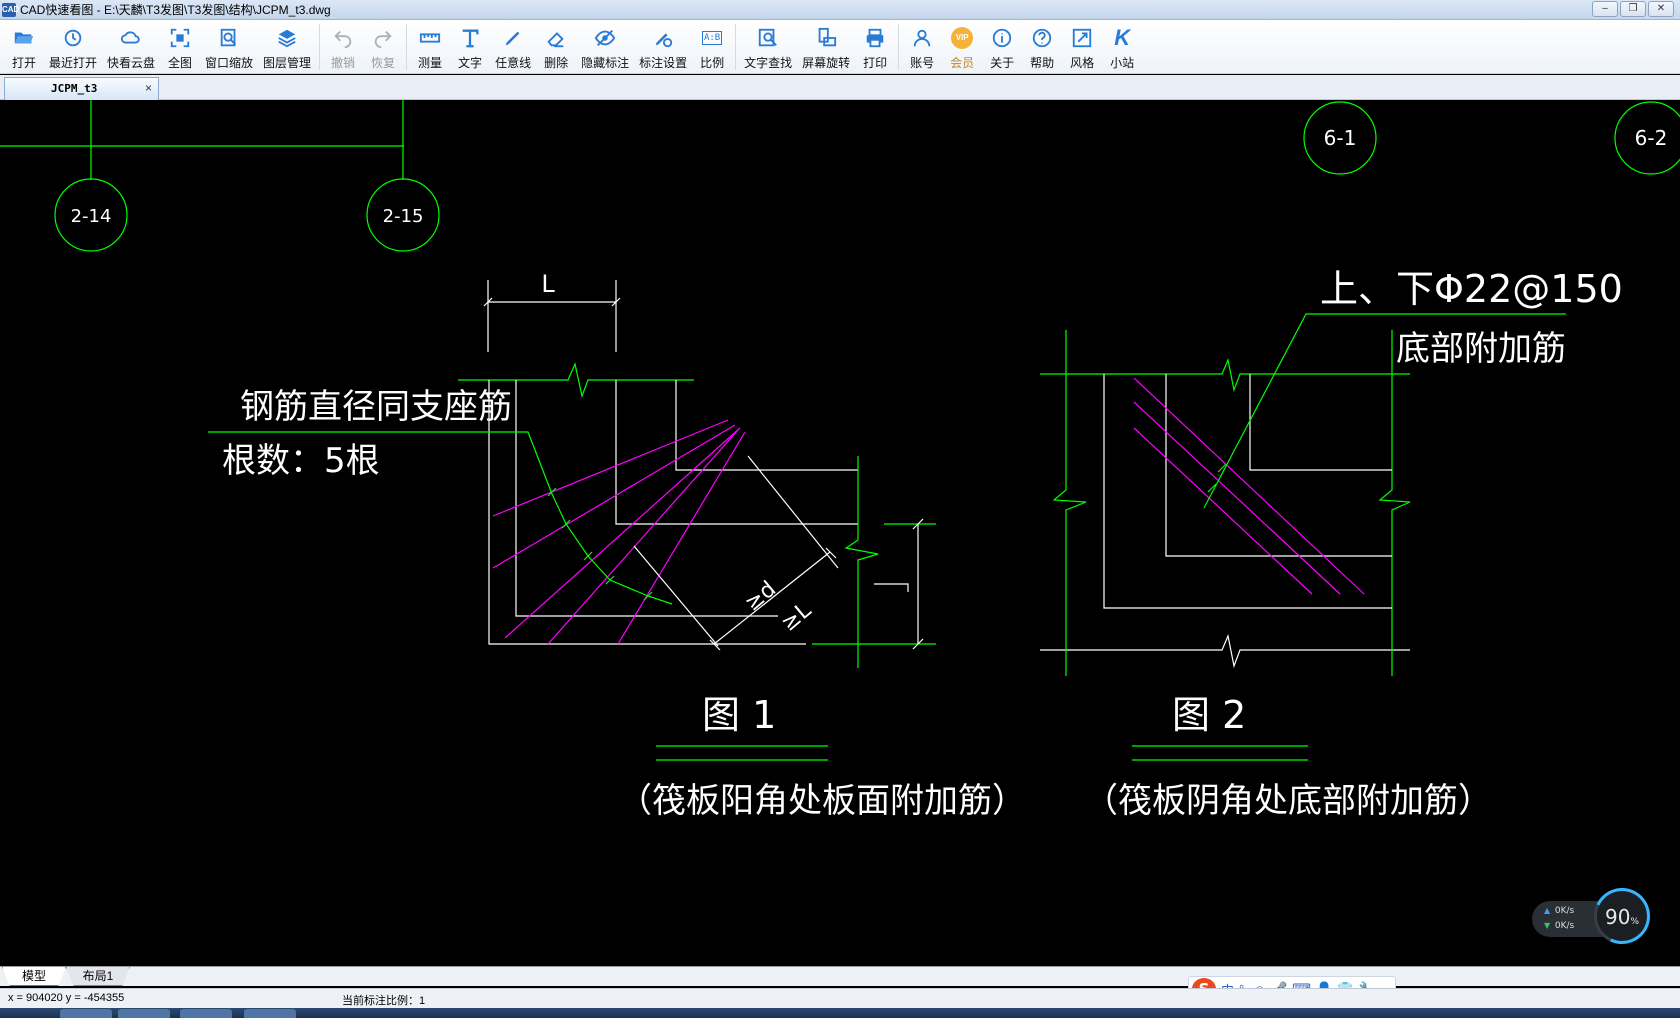 The image size is (1680, 1018). I want to click on fig1-diag-dim-1: ≥d, so click(760, 597).